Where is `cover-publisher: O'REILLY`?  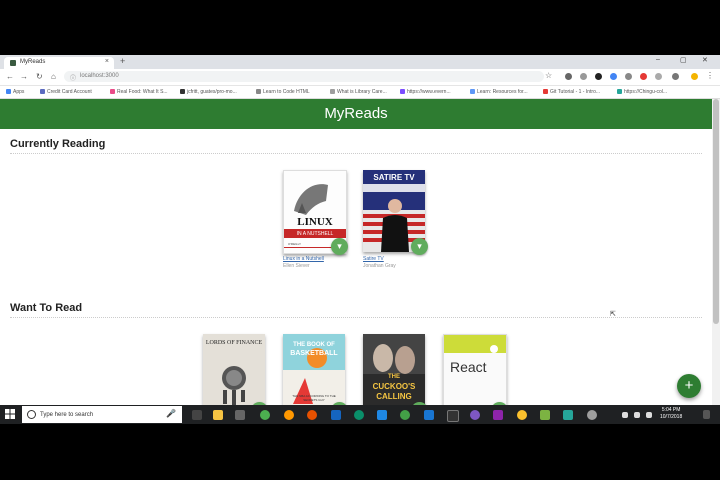 cover-publisher: O'REILLY is located at coordinates (295, 244).